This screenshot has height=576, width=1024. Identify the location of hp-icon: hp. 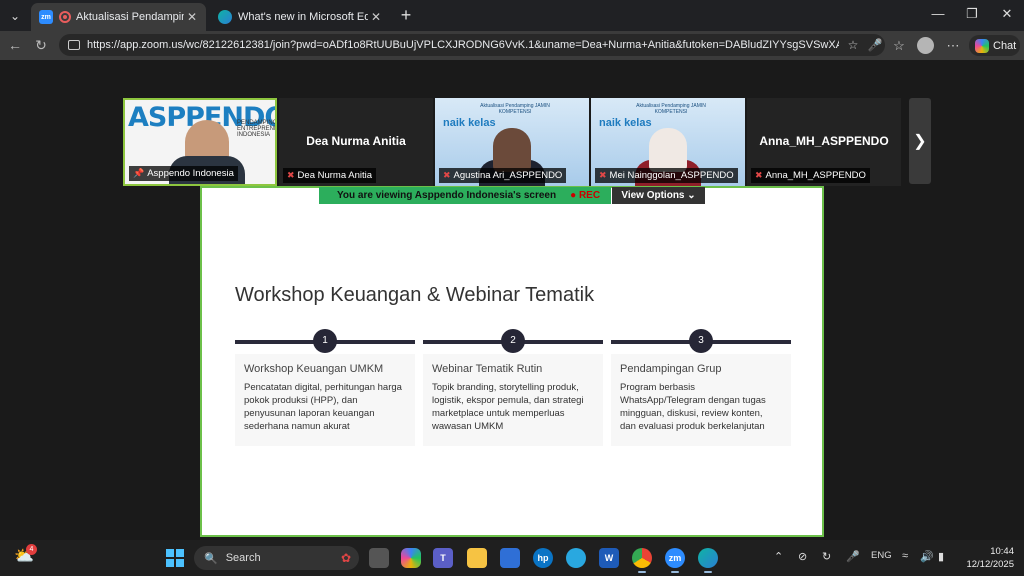
(543, 558).